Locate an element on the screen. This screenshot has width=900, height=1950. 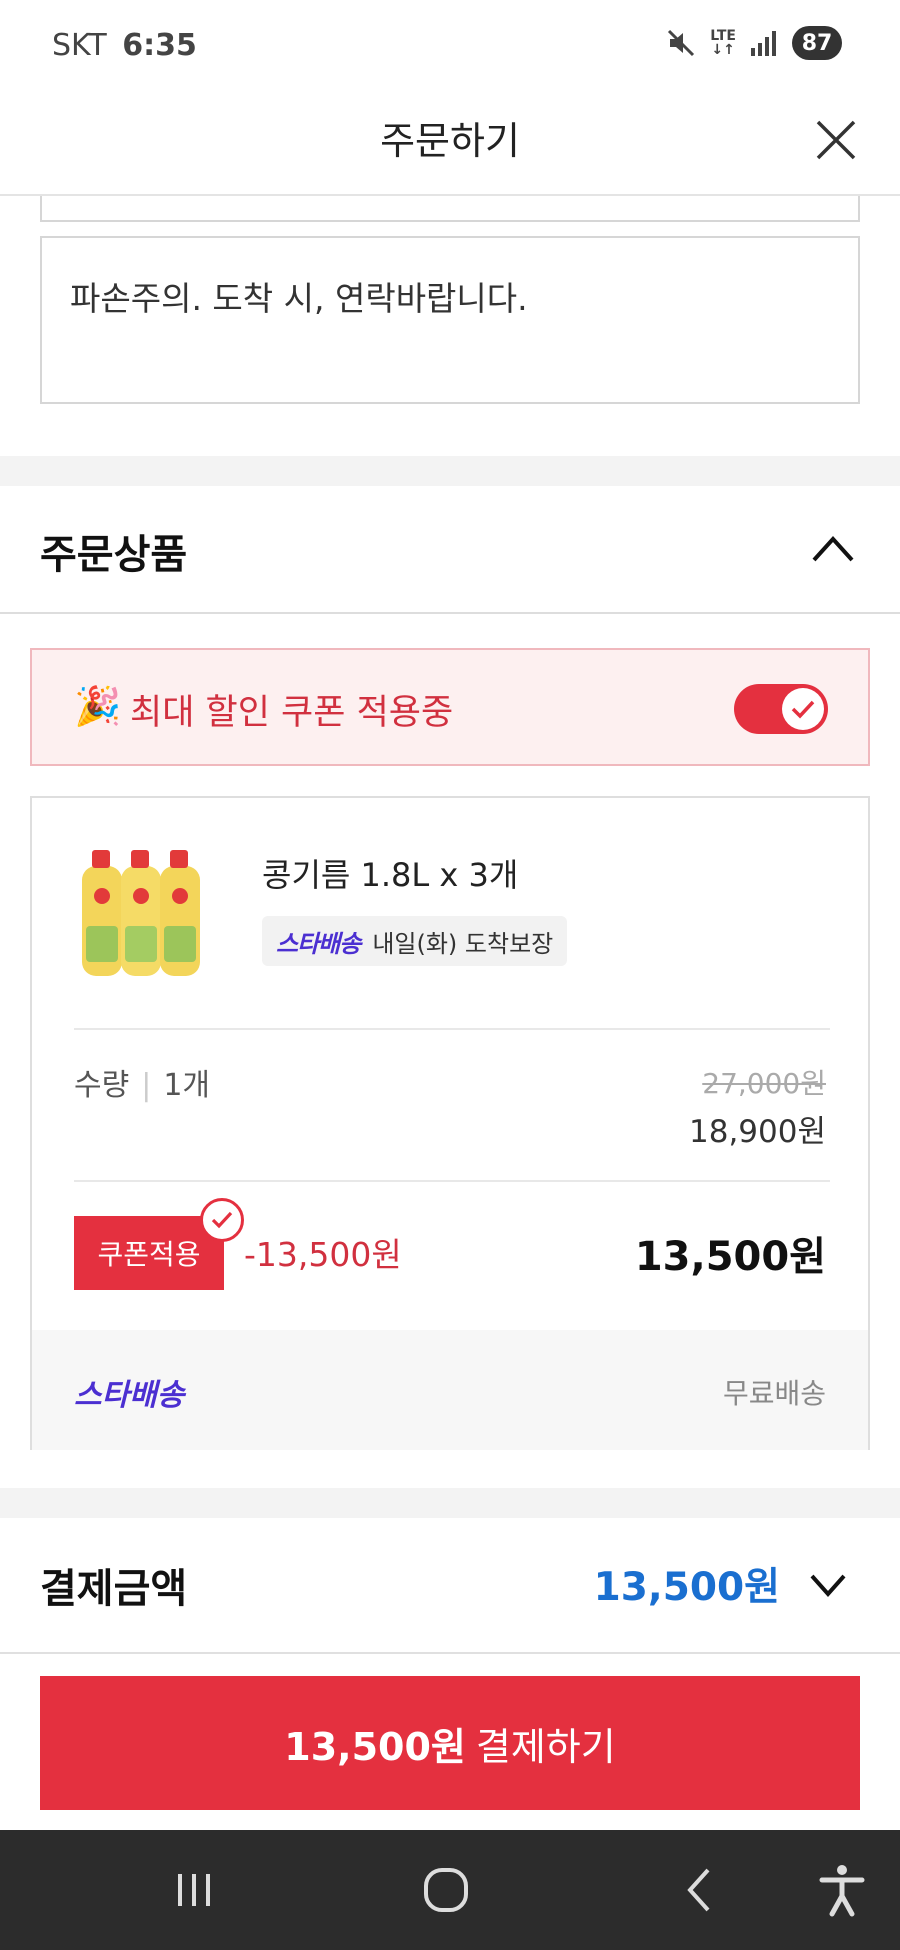
chevron-down-icon is located at coordinates (828, 1585).